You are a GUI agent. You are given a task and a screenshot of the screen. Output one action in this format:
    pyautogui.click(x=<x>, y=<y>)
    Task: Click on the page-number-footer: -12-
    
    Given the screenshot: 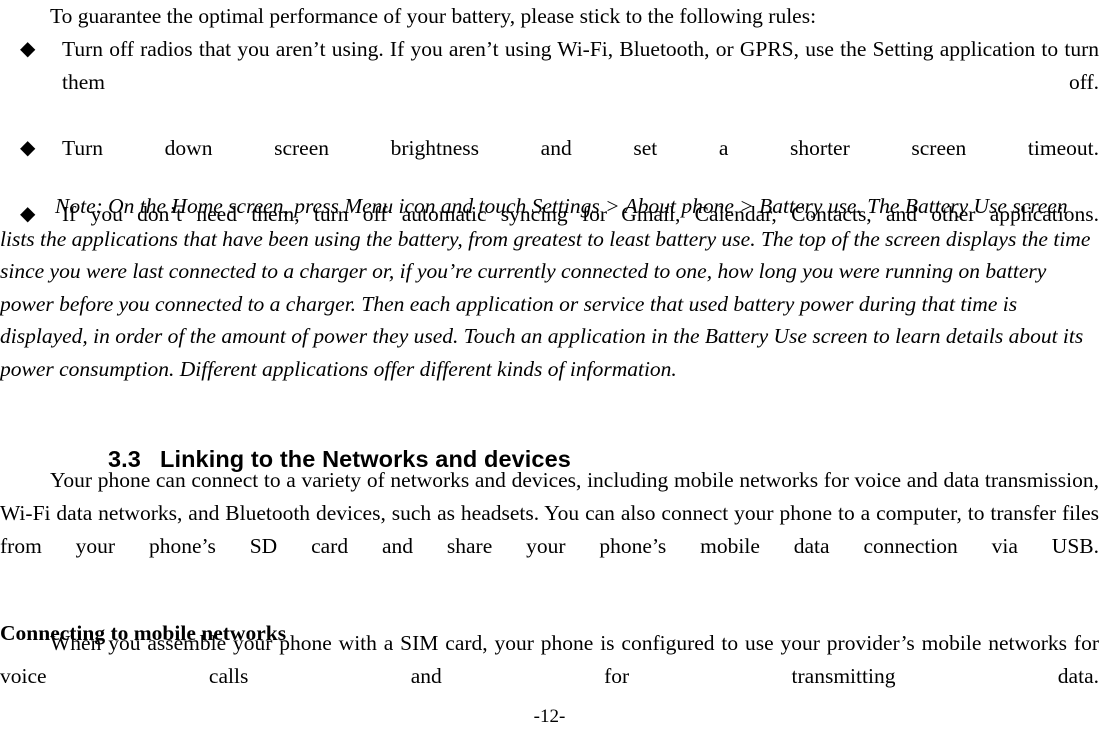 What is the action you would take?
    pyautogui.click(x=549, y=716)
    